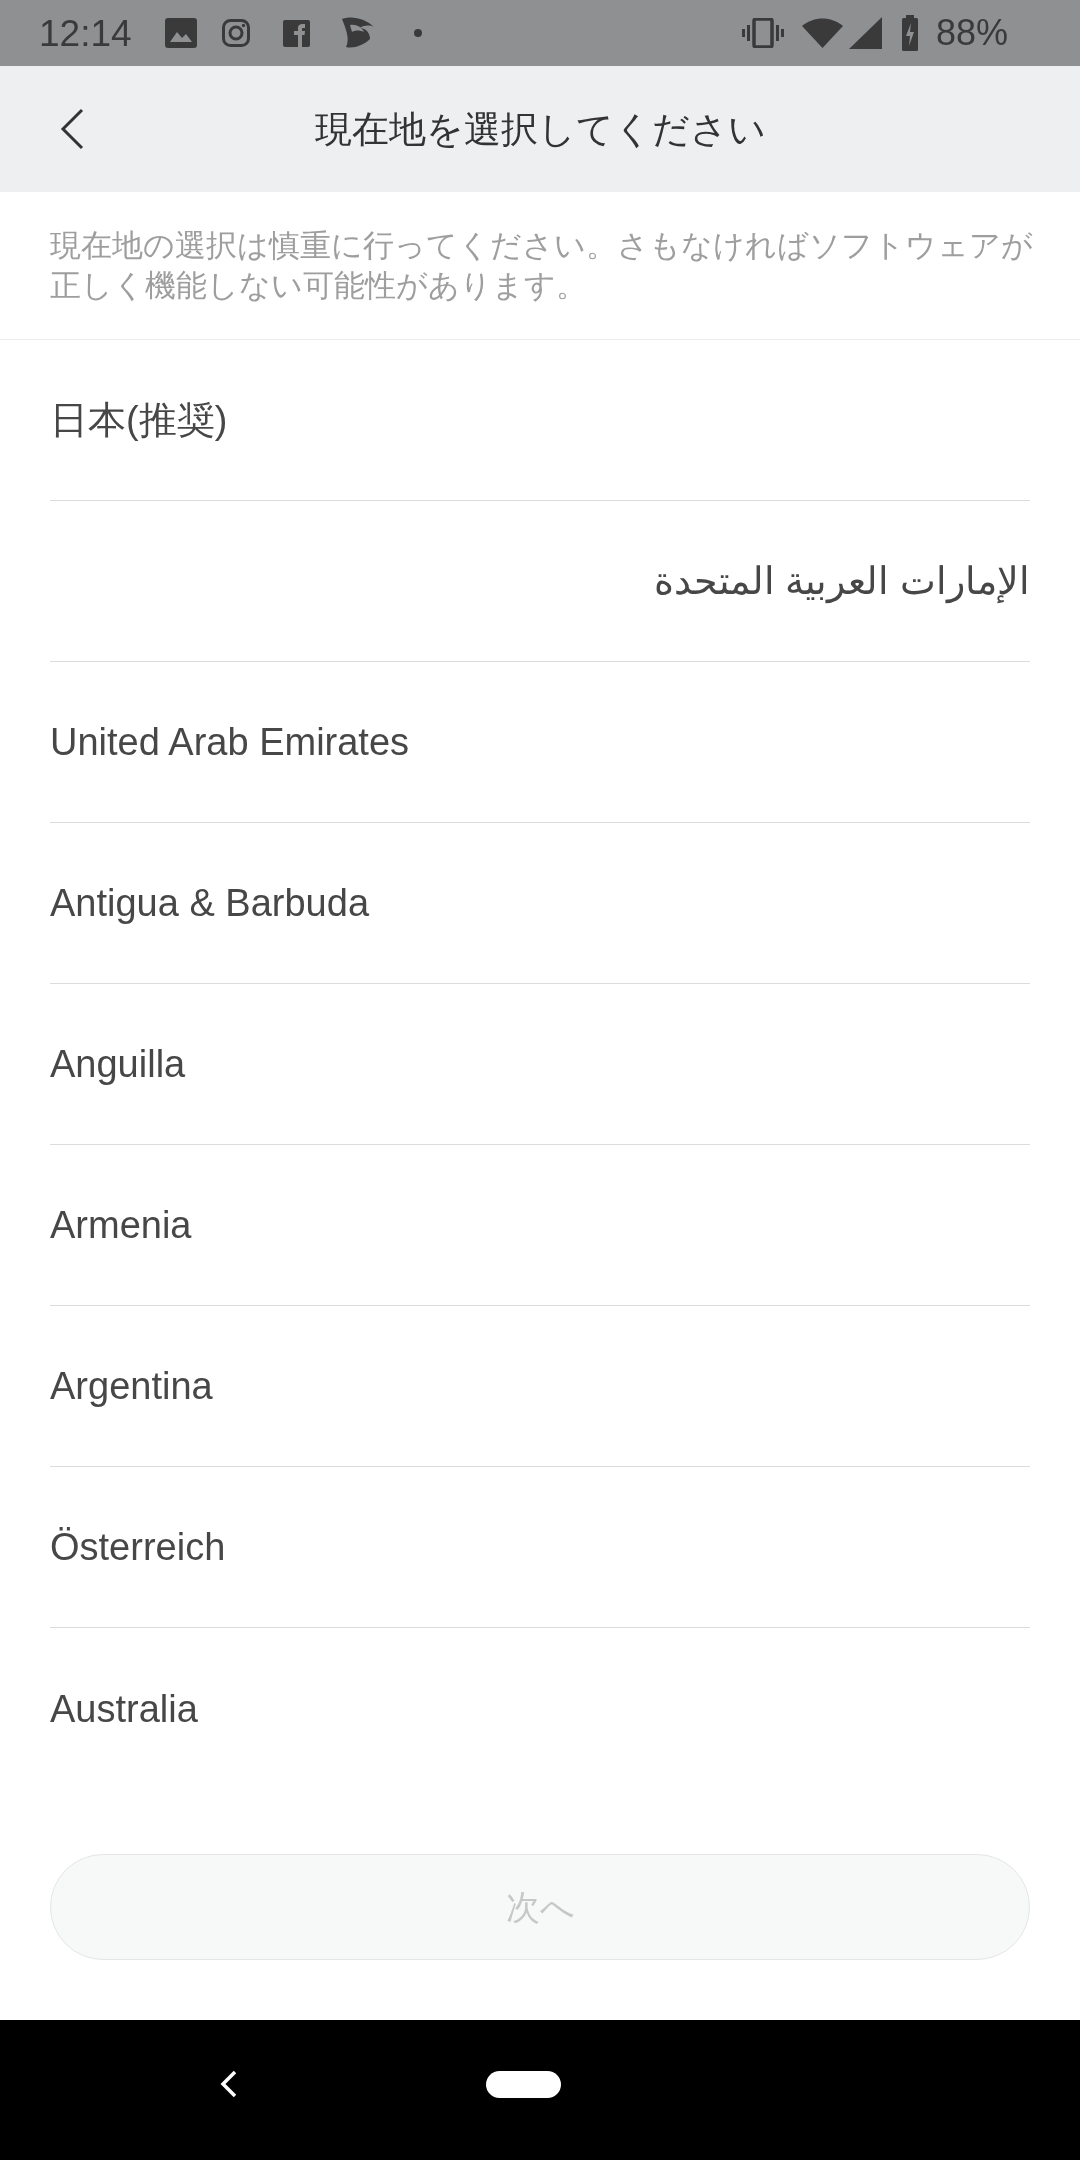  Describe the element at coordinates (417, 33) in the screenshot. I see `dot-icon` at that location.